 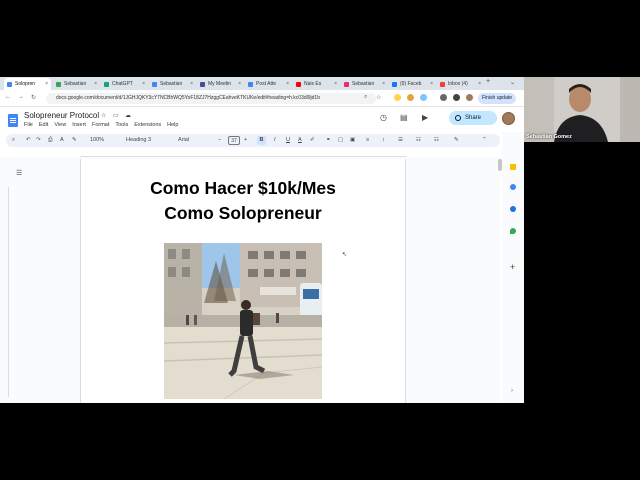 I want to click on forward-icon: →, so click(x=21, y=97).